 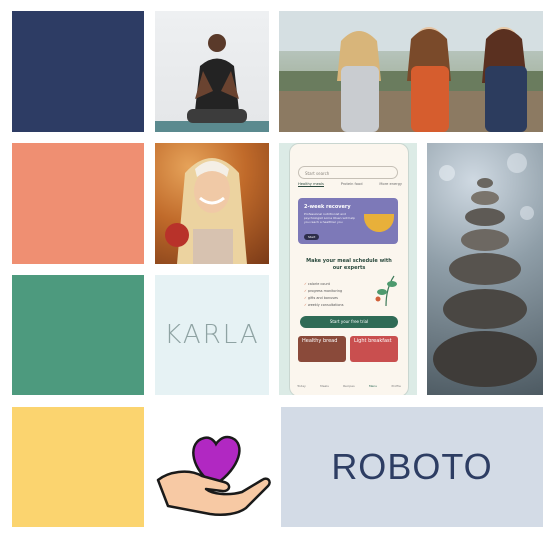 What do you see at coordinates (374, 349) in the screenshot?
I see `light-breakfast-card: Light breakfast` at bounding box center [374, 349].